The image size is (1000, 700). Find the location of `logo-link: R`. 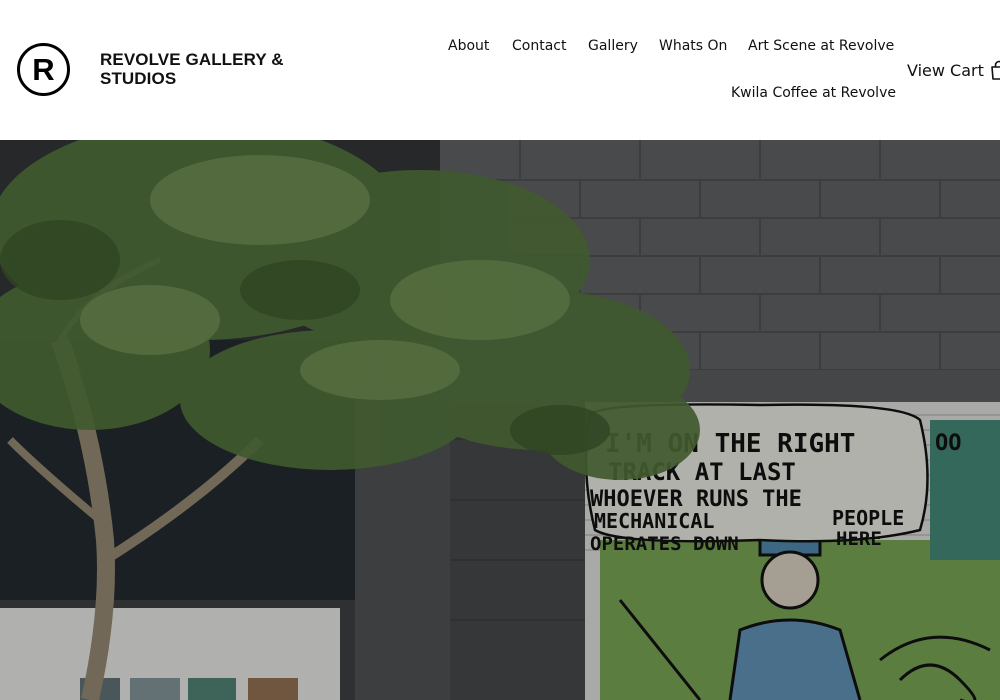

logo-link: R is located at coordinates (43, 69).